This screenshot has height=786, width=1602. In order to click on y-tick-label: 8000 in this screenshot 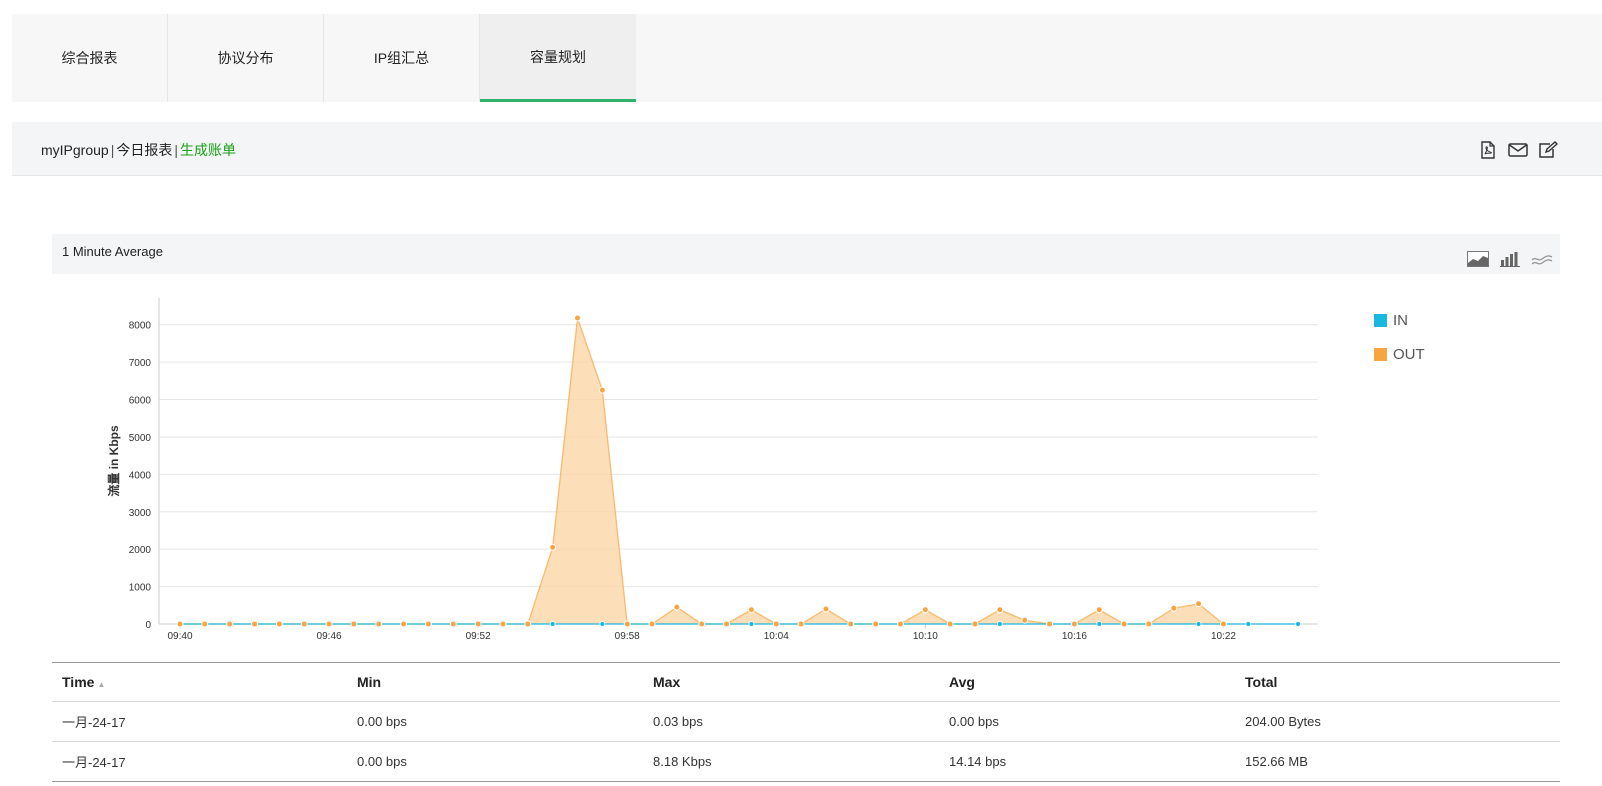, I will do `click(140, 326)`.